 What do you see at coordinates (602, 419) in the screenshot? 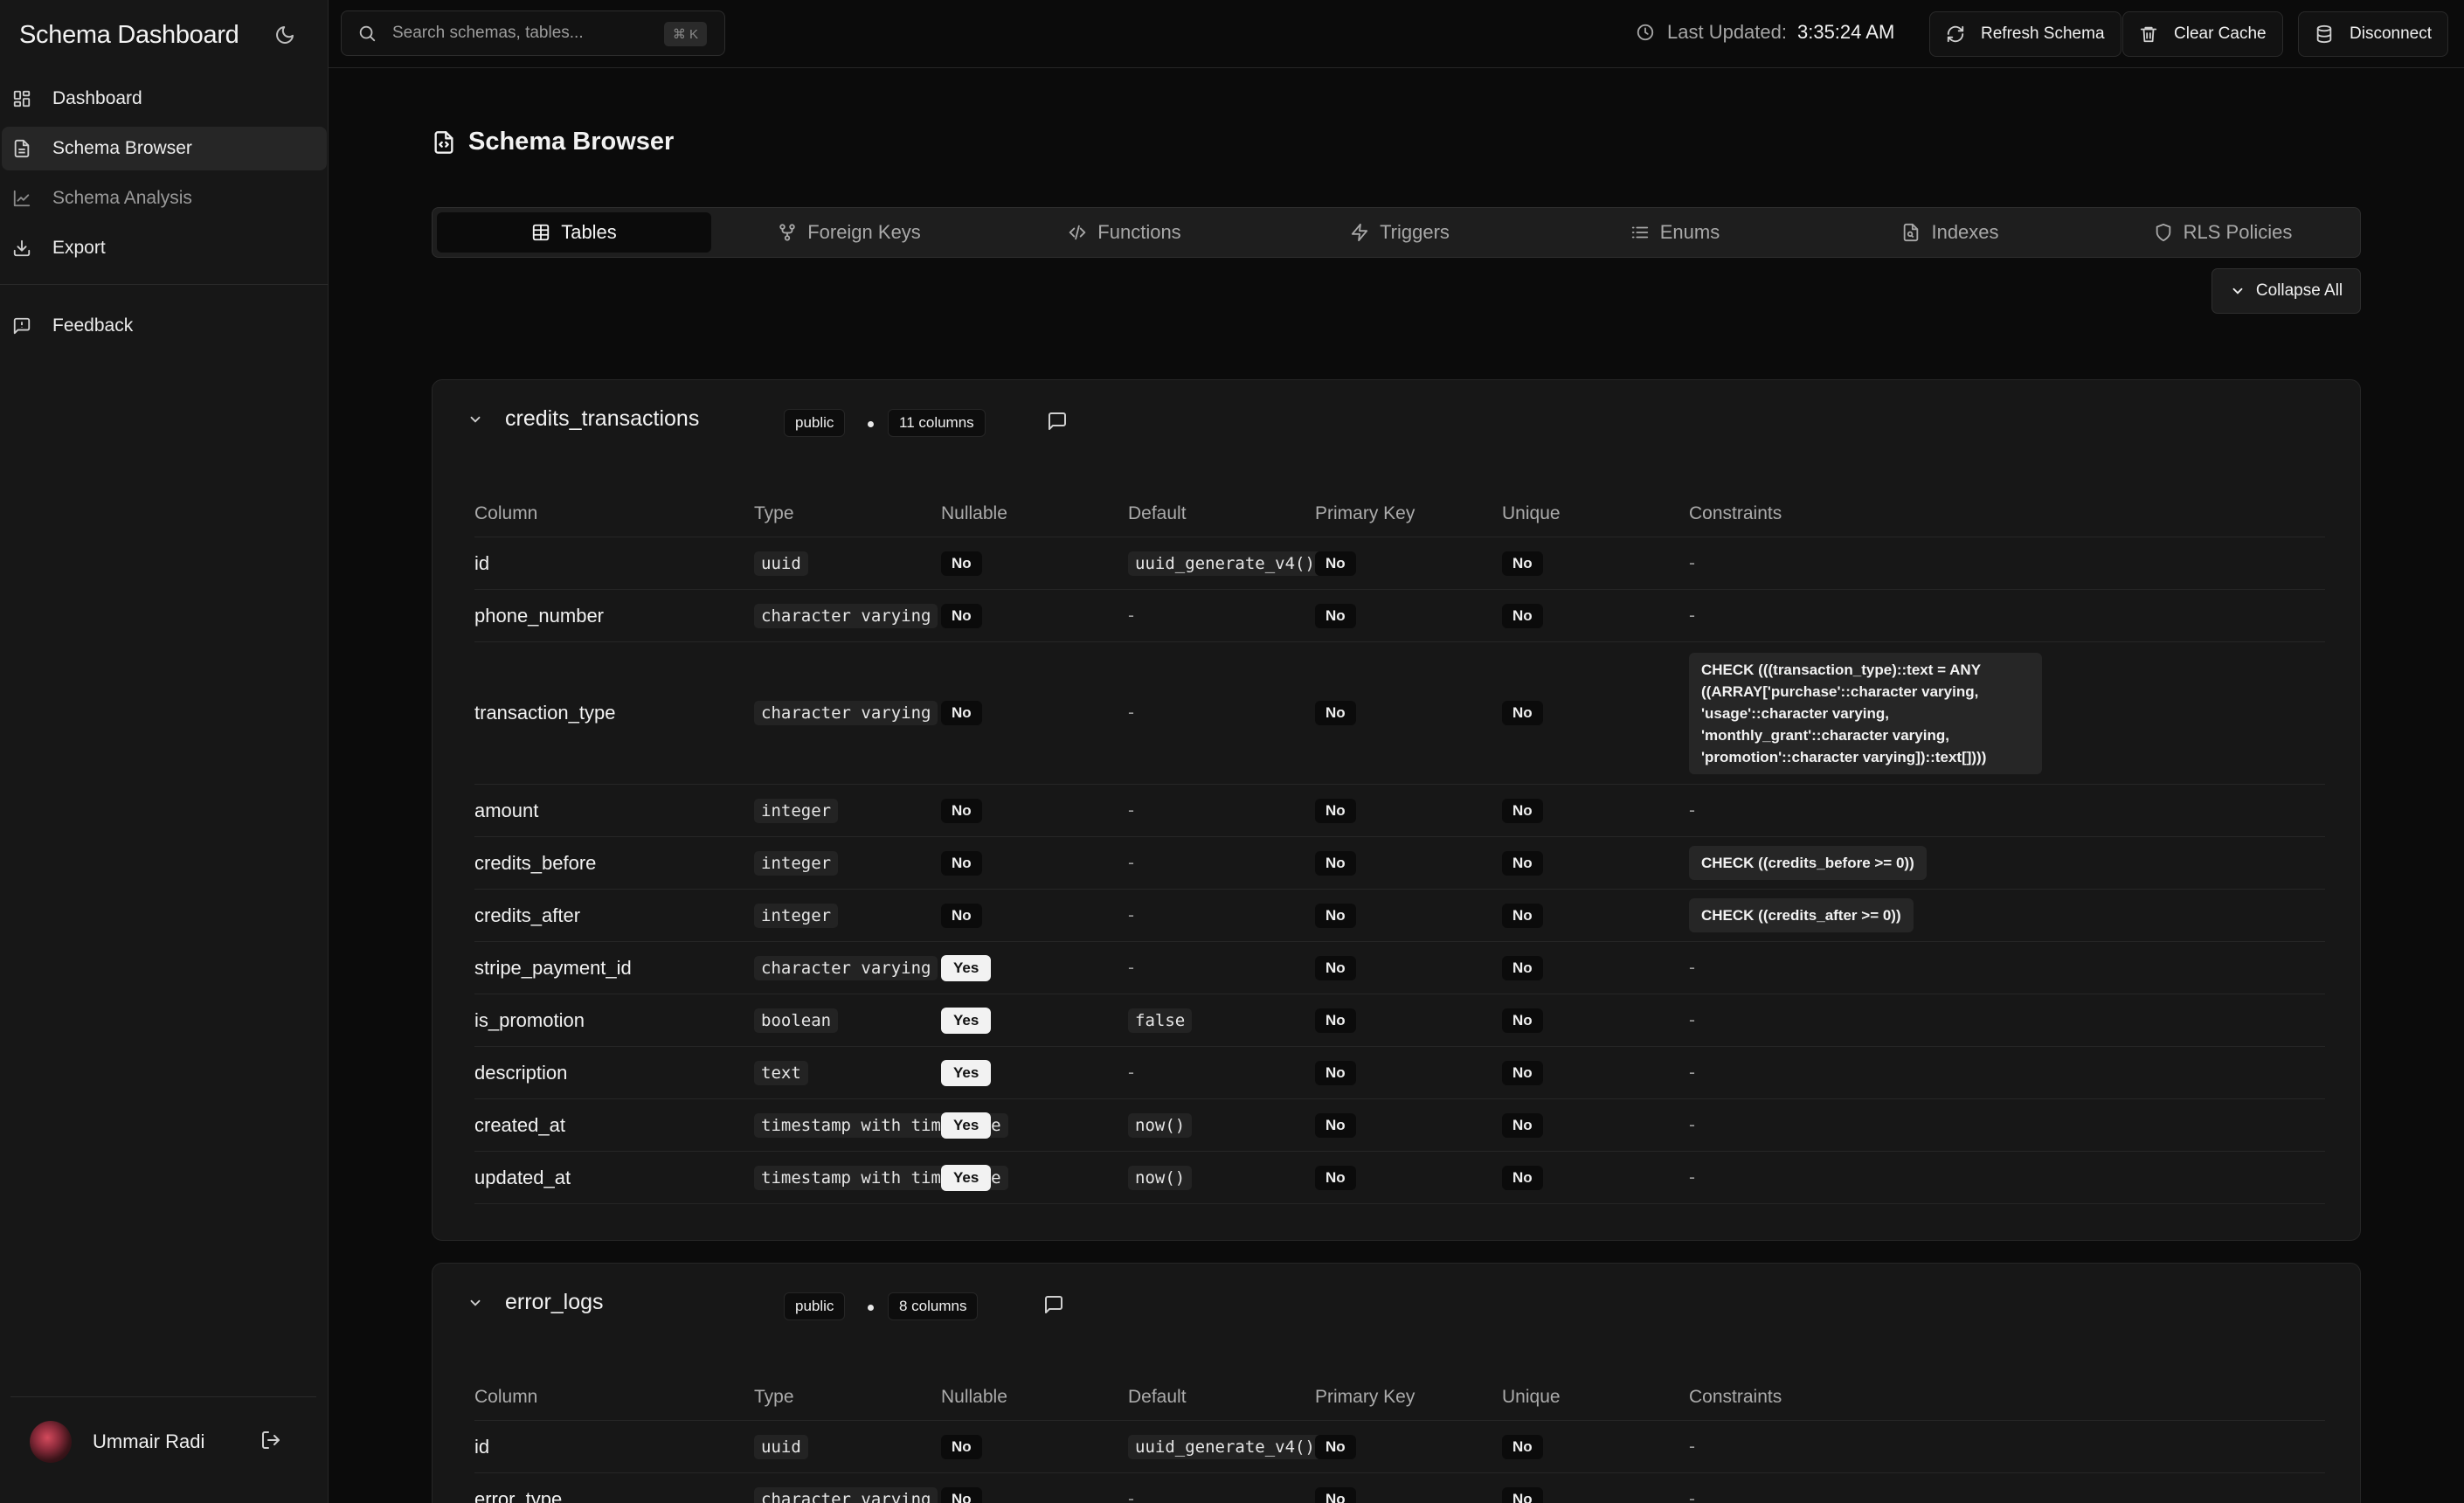
I see `table-name: credits_transactions` at bounding box center [602, 419].